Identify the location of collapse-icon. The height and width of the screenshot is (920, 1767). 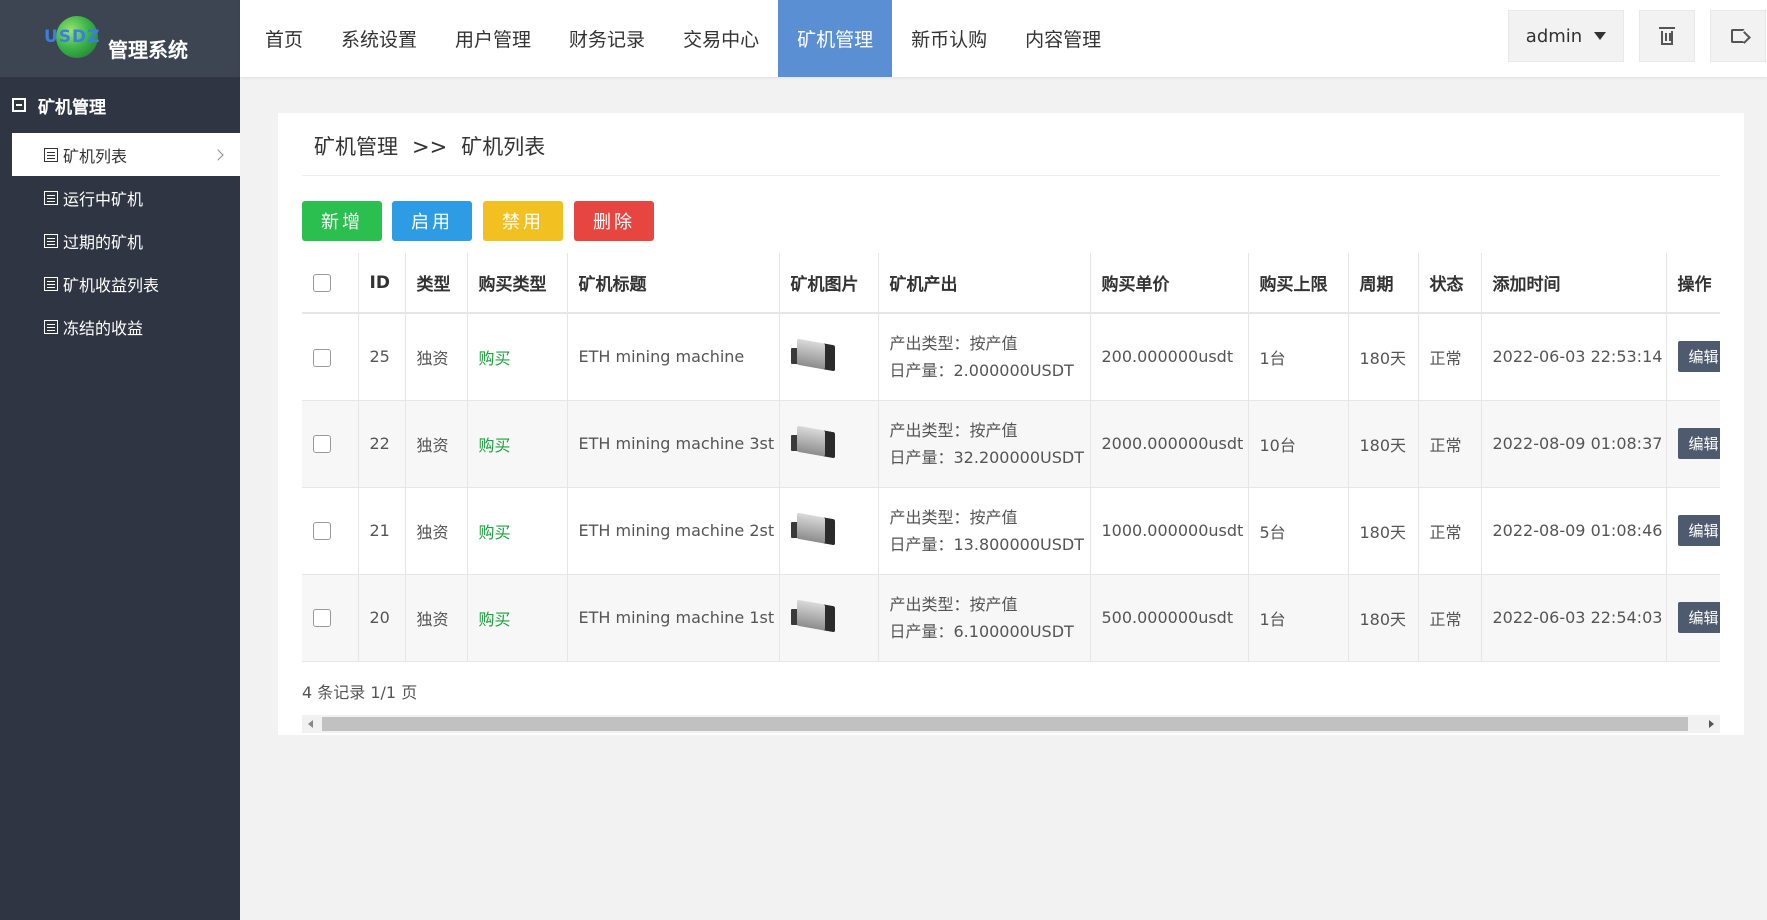
(19, 105).